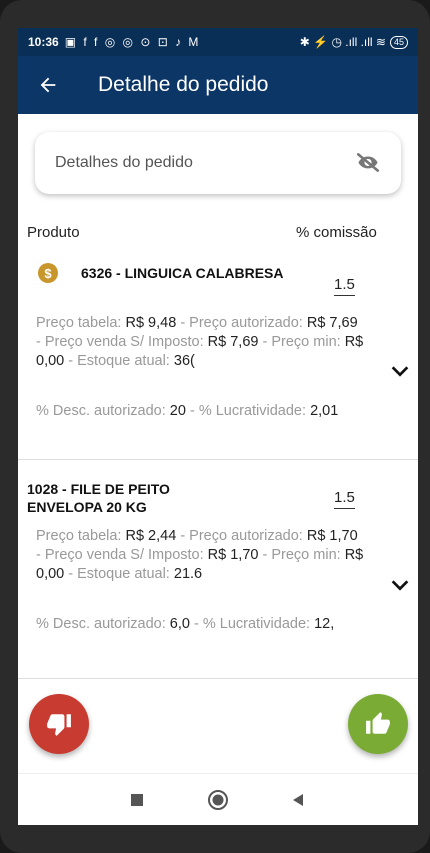 The width and height of the screenshot is (430, 853). I want to click on system-nav-bar, so click(218, 799).